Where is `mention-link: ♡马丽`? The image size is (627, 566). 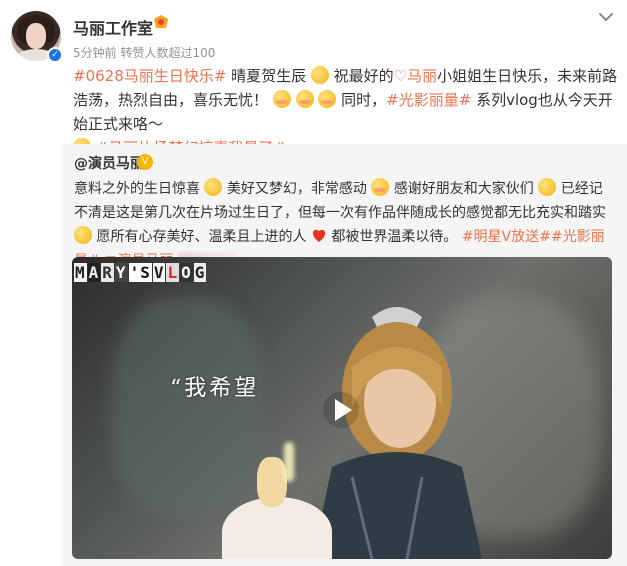
mention-link: ♡马丽 is located at coordinates (415, 76).